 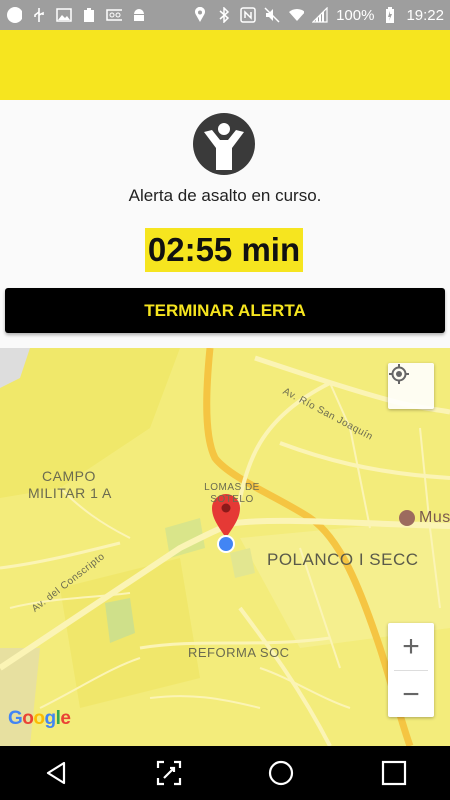 I want to click on zoom-out-button: −, so click(x=411, y=694).